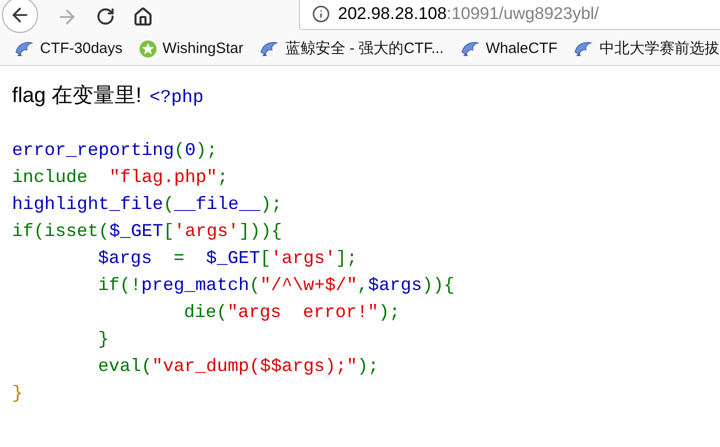  I want to click on home-icon, so click(143, 16).